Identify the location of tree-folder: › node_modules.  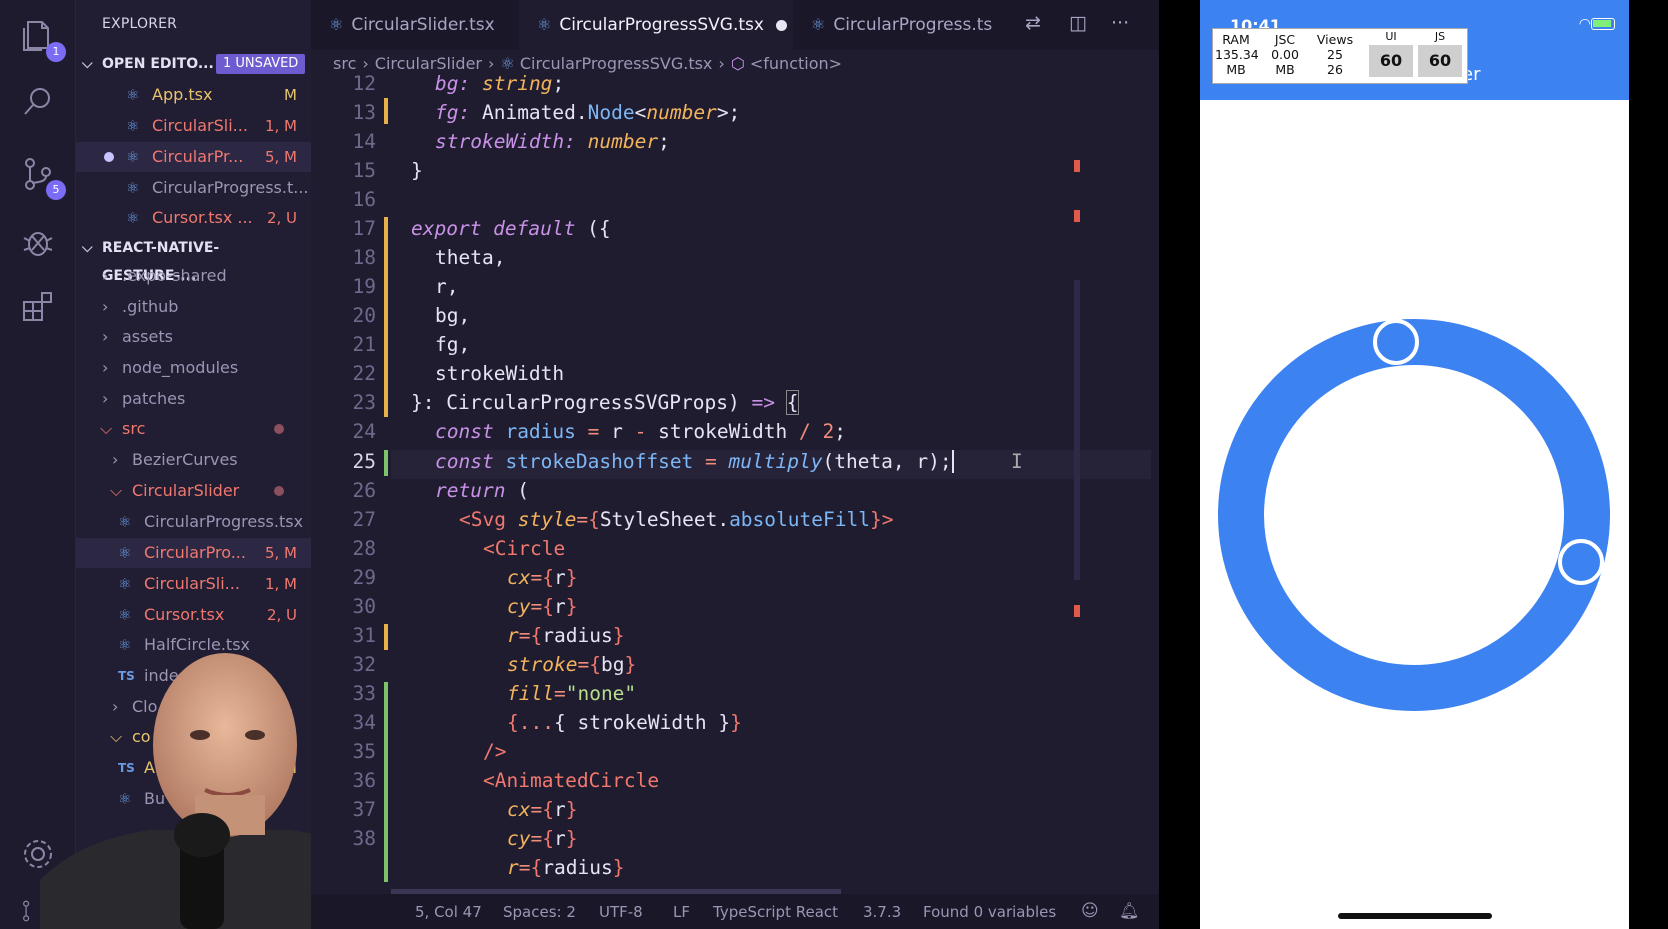
(193, 368).